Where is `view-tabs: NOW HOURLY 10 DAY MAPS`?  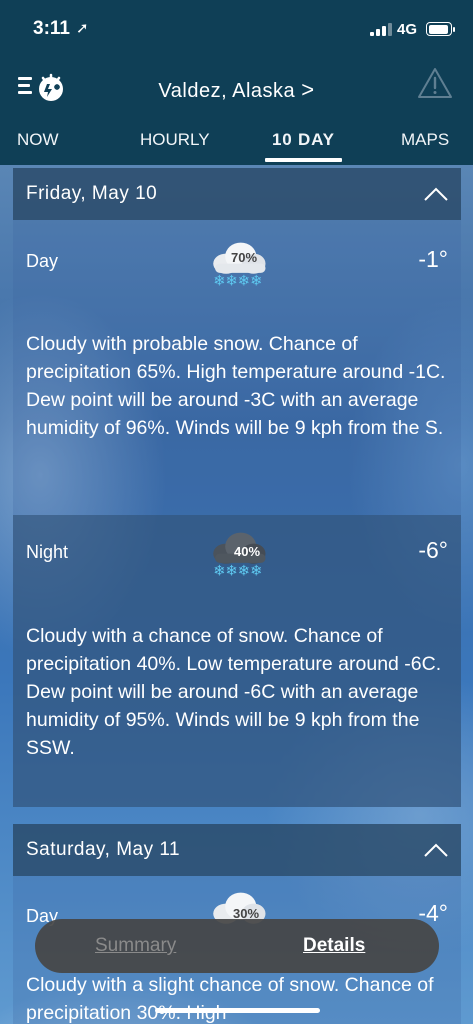 view-tabs: NOW HOURLY 10 DAY MAPS is located at coordinates (236, 141).